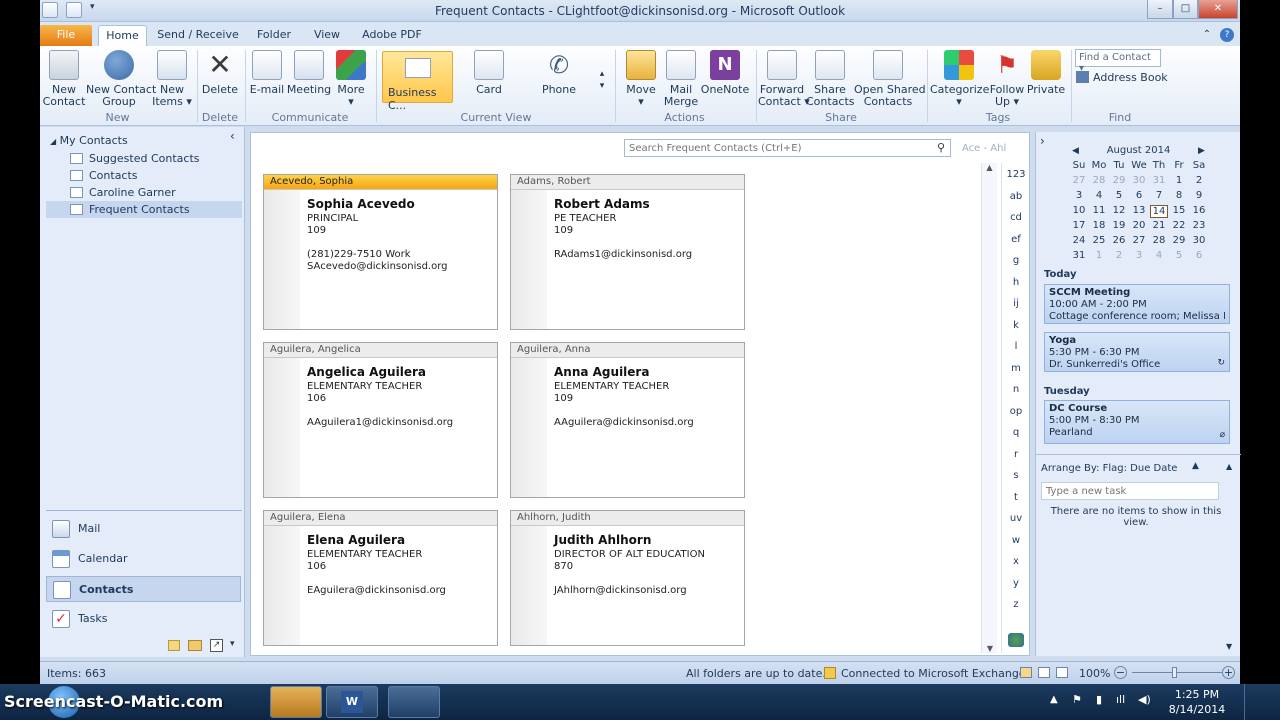  What do you see at coordinates (1016, 475) in the screenshot?
I see `alpha-index-item: s` at bounding box center [1016, 475].